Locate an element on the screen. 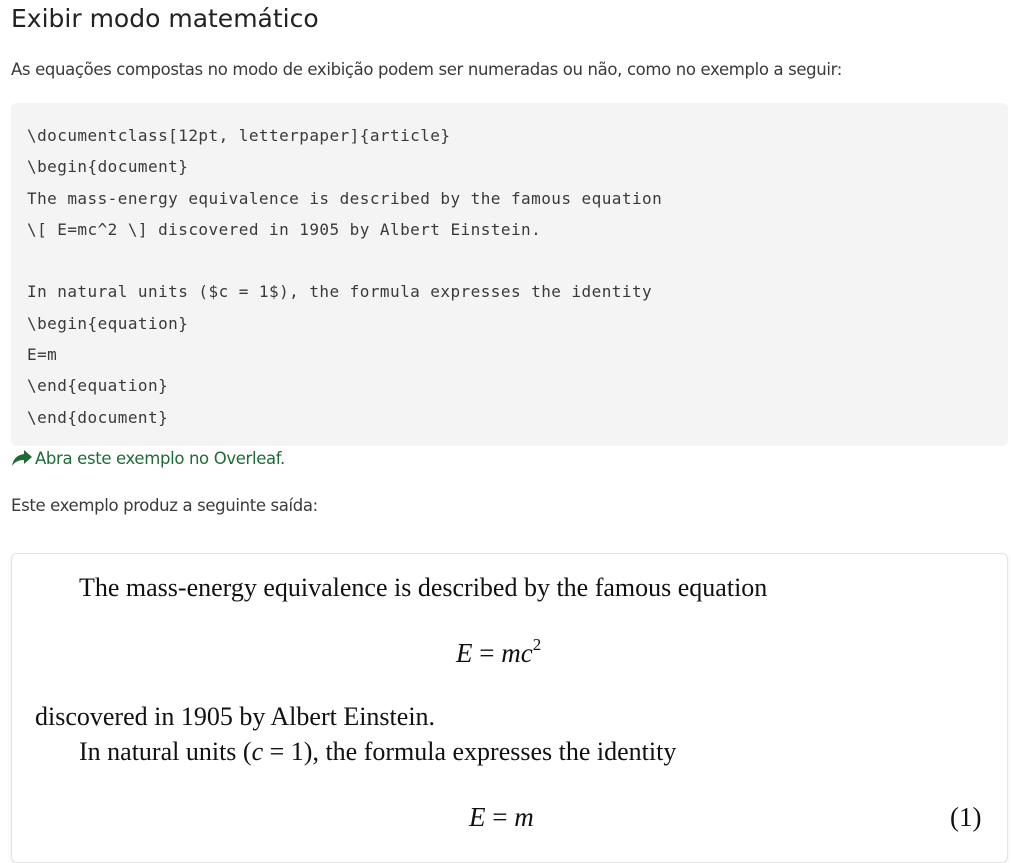  code-line: \begin{equation} is located at coordinates (108, 323).